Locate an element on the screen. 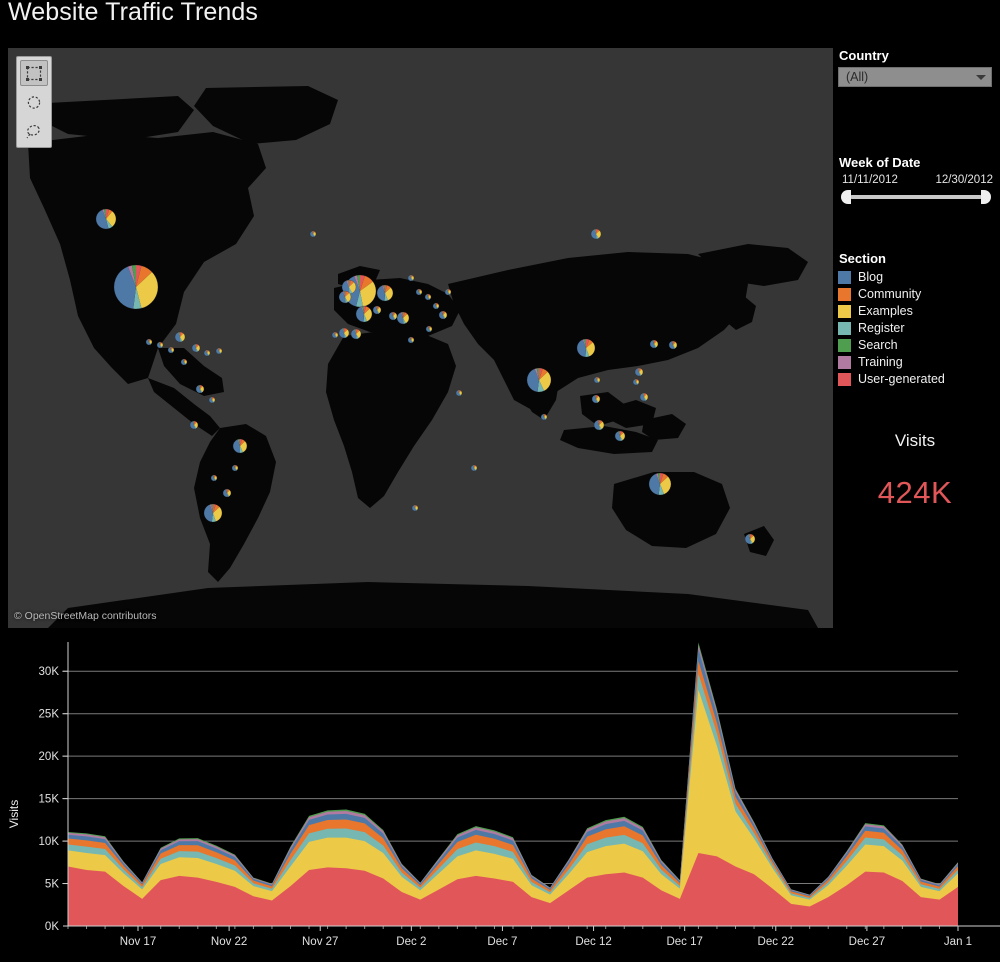  legend-item-register: Register is located at coordinates (917, 328).